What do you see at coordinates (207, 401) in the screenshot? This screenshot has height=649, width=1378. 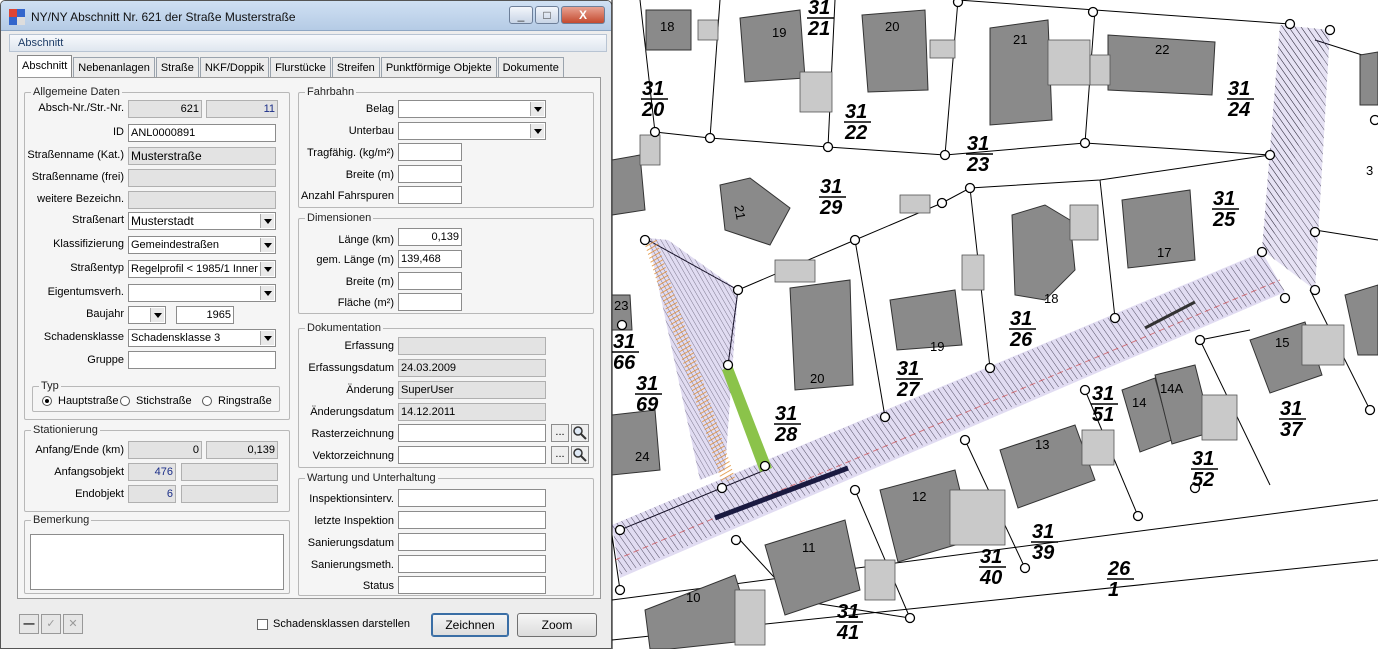 I see `radio-ringstrasse` at bounding box center [207, 401].